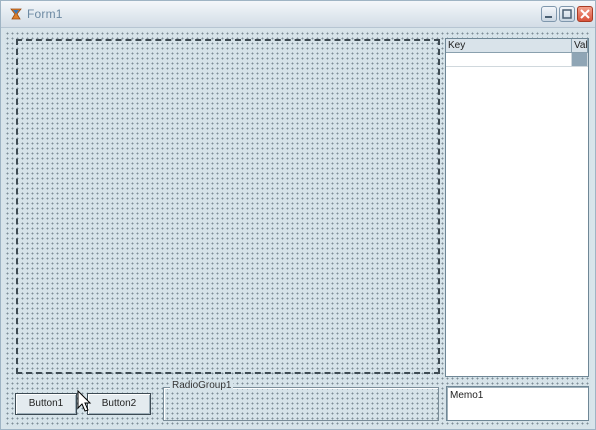  What do you see at coordinates (202, 385) in the screenshot?
I see `radio-group-caption: RadioGroup1` at bounding box center [202, 385].